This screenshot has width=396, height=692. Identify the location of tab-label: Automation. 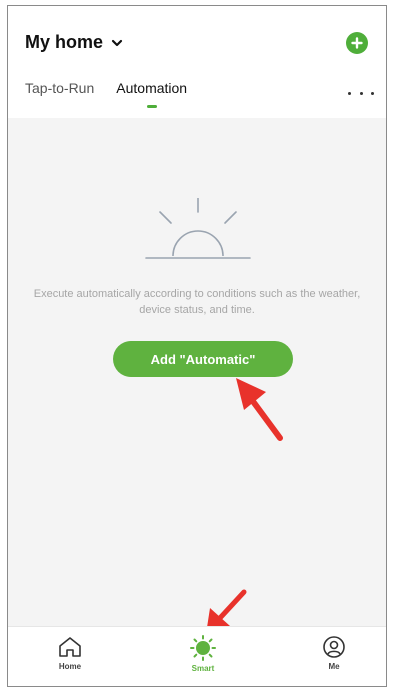
(152, 88).